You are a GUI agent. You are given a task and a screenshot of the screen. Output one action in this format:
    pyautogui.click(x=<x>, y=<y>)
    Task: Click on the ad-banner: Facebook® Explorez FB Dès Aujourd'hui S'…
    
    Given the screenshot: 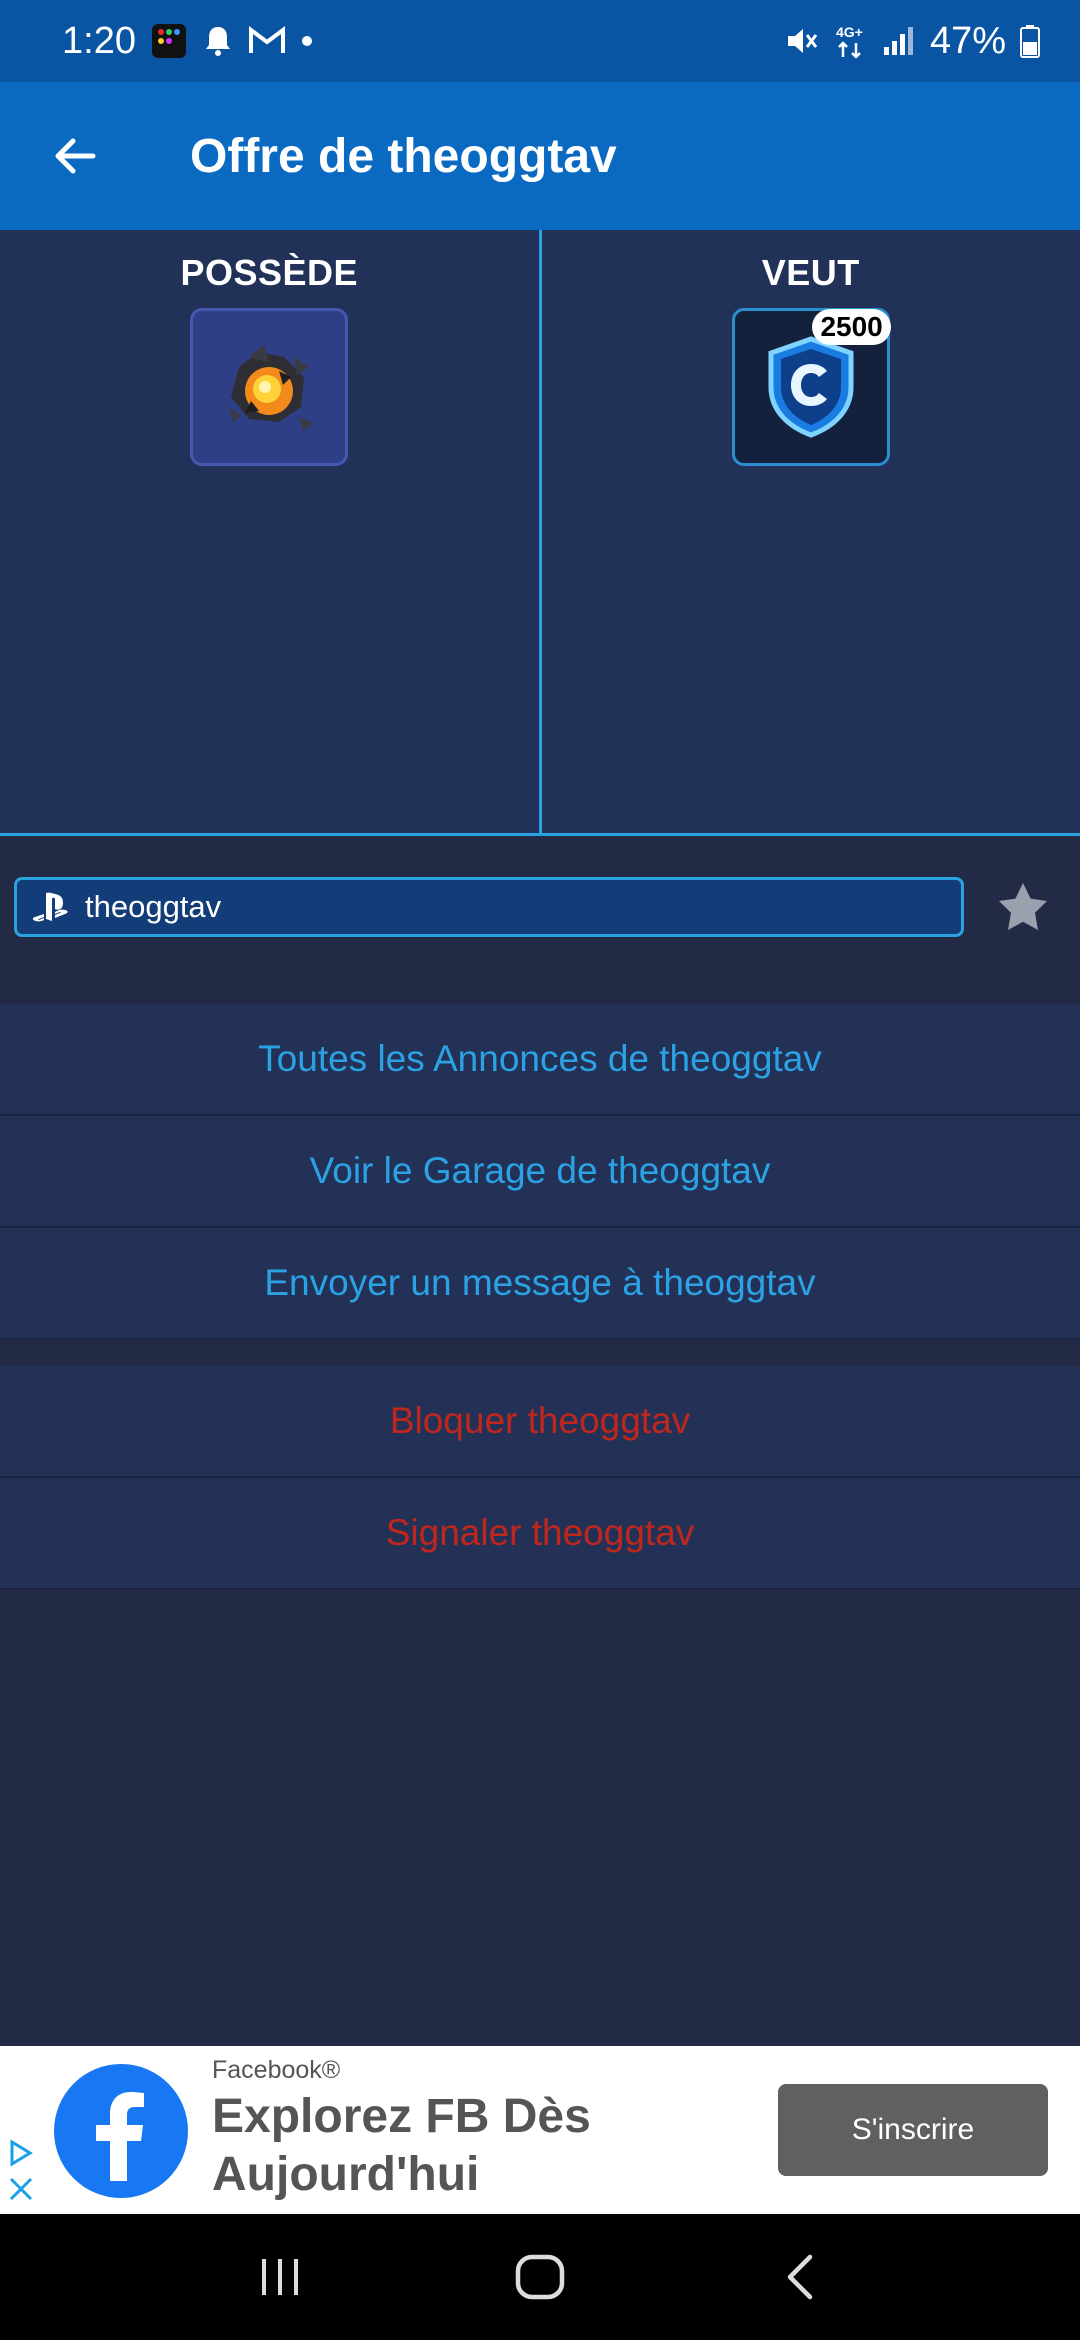 What is the action you would take?
    pyautogui.click(x=540, y=2130)
    